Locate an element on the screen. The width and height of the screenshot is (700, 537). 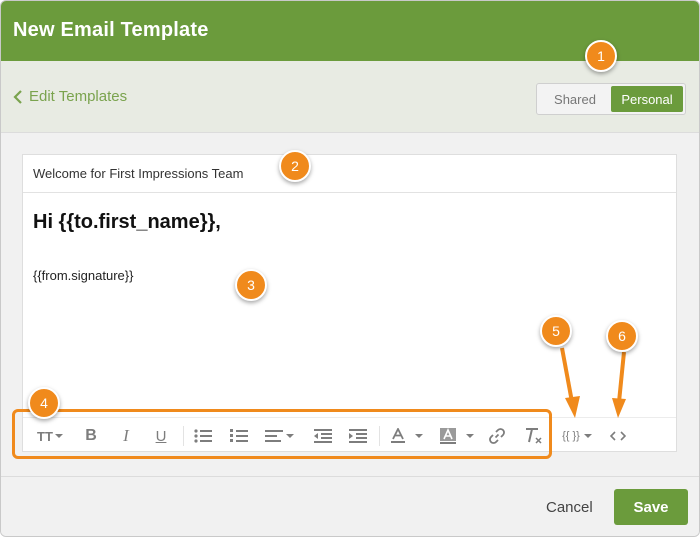
cancel-button: Cancel is located at coordinates (569, 507).